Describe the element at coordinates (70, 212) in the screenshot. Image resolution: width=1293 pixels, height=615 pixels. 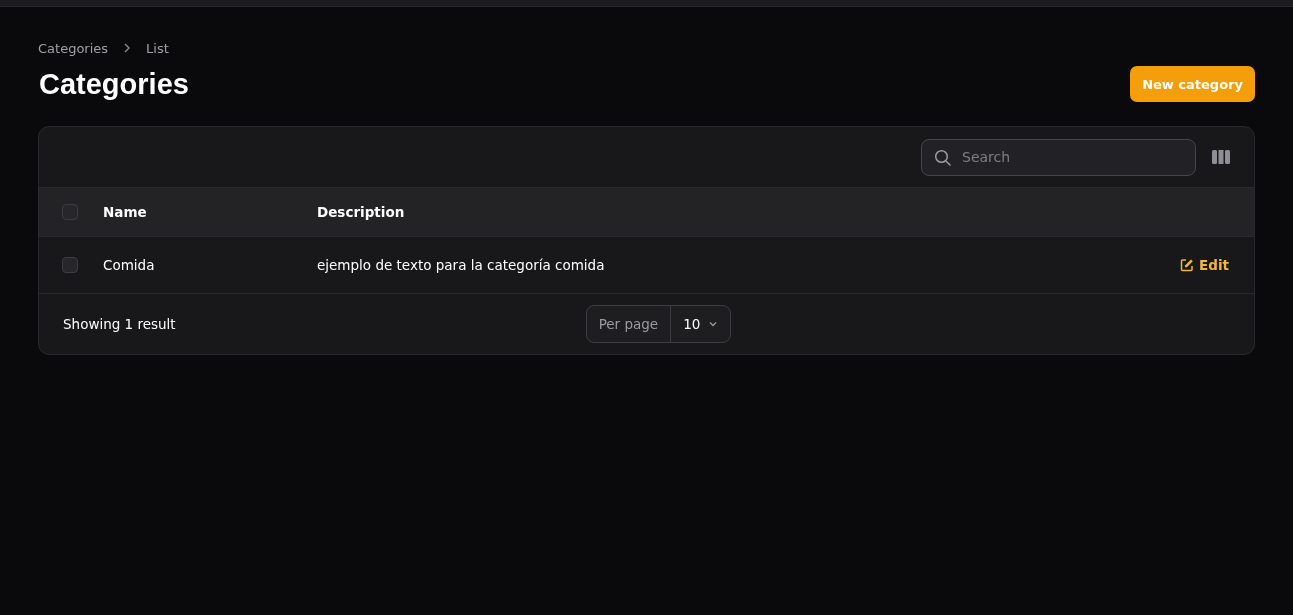
I see `select-all-checkbox` at that location.